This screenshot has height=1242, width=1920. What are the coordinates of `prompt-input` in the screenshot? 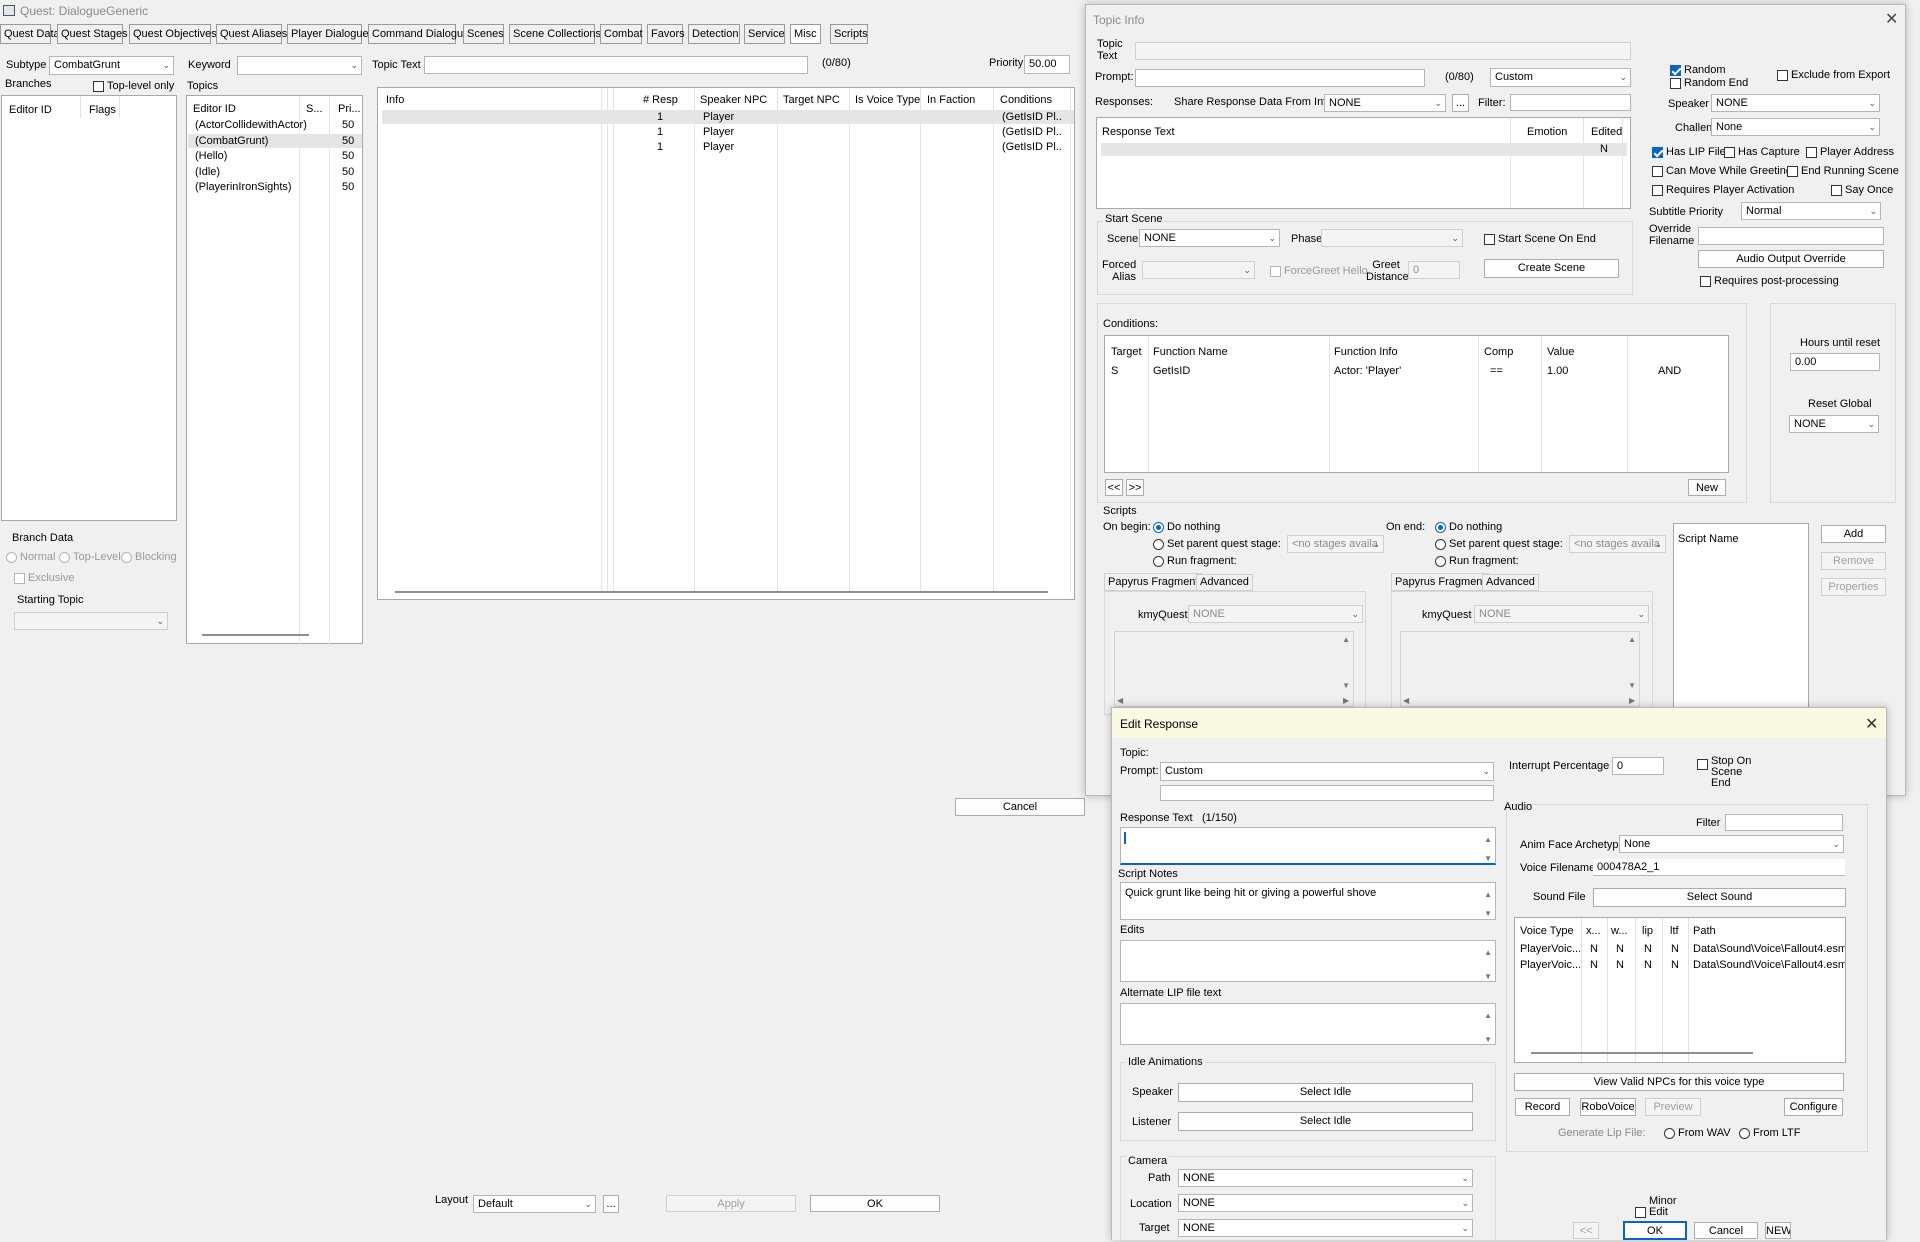 It's located at (1280, 78).